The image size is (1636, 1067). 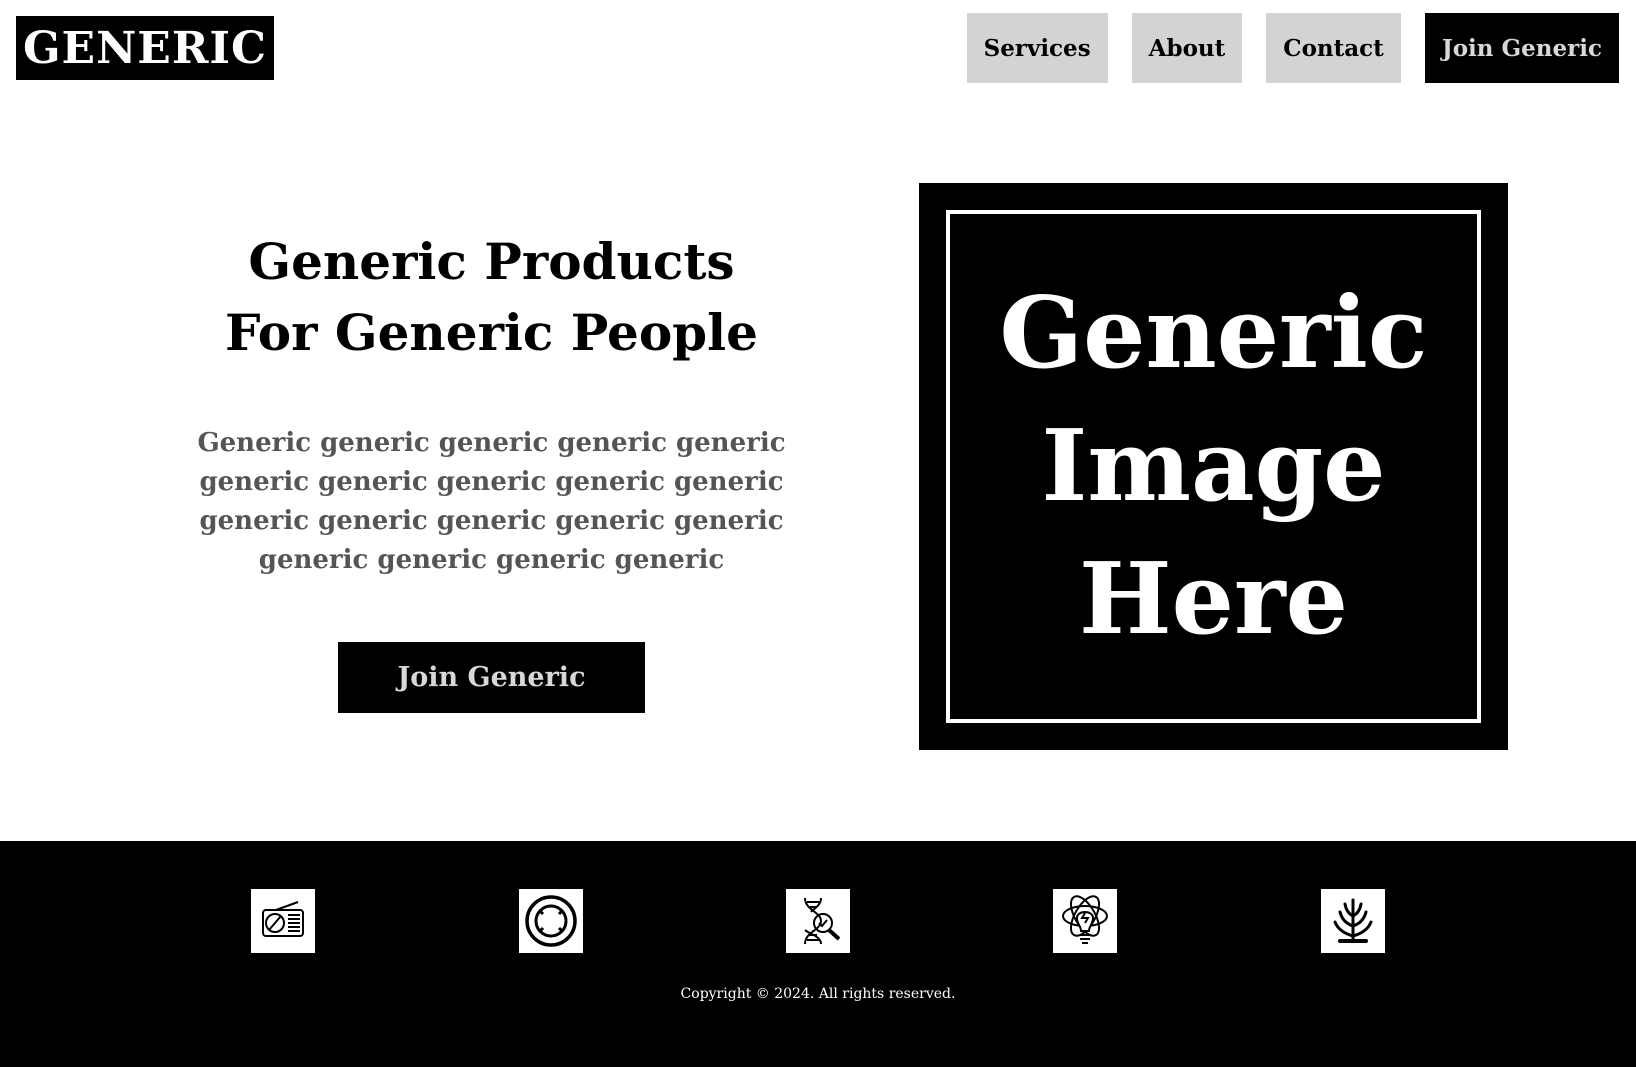 I want to click on lightbulb-atom-icon, so click(x=1085, y=921).